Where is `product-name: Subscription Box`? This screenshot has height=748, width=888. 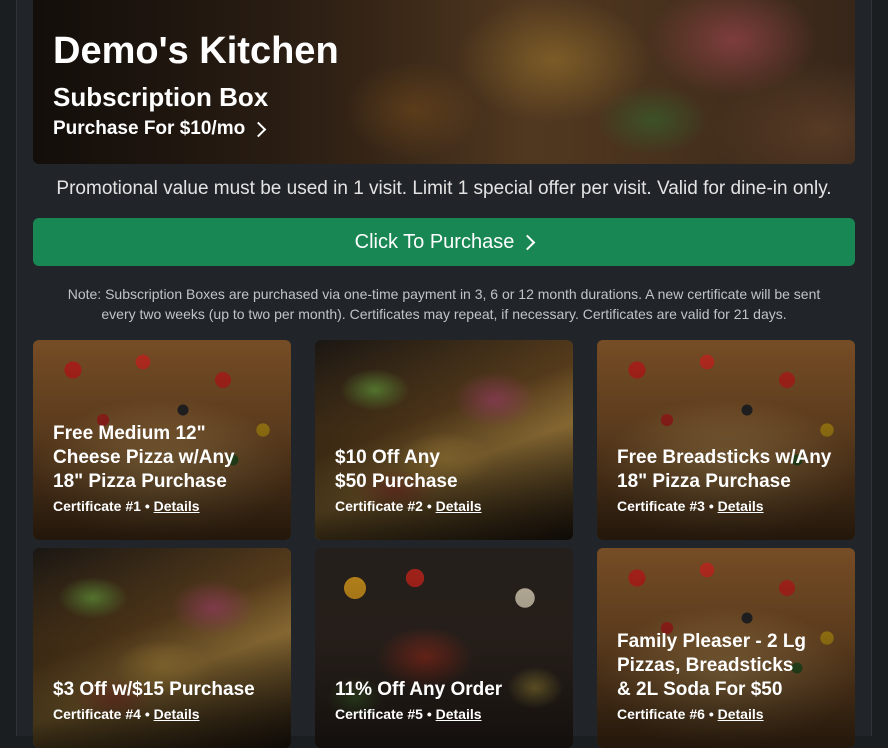
product-name: Subscription Box is located at coordinates (161, 97).